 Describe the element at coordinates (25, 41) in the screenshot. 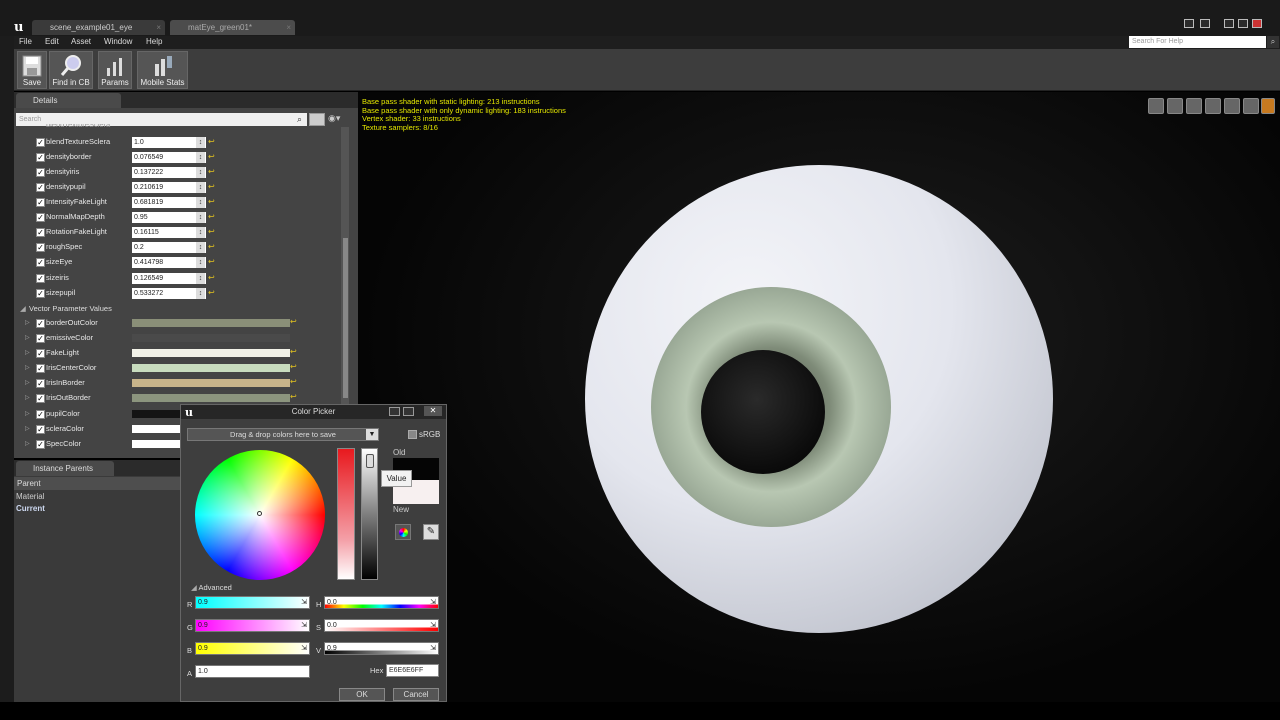

I see `menu-file: File` at that location.